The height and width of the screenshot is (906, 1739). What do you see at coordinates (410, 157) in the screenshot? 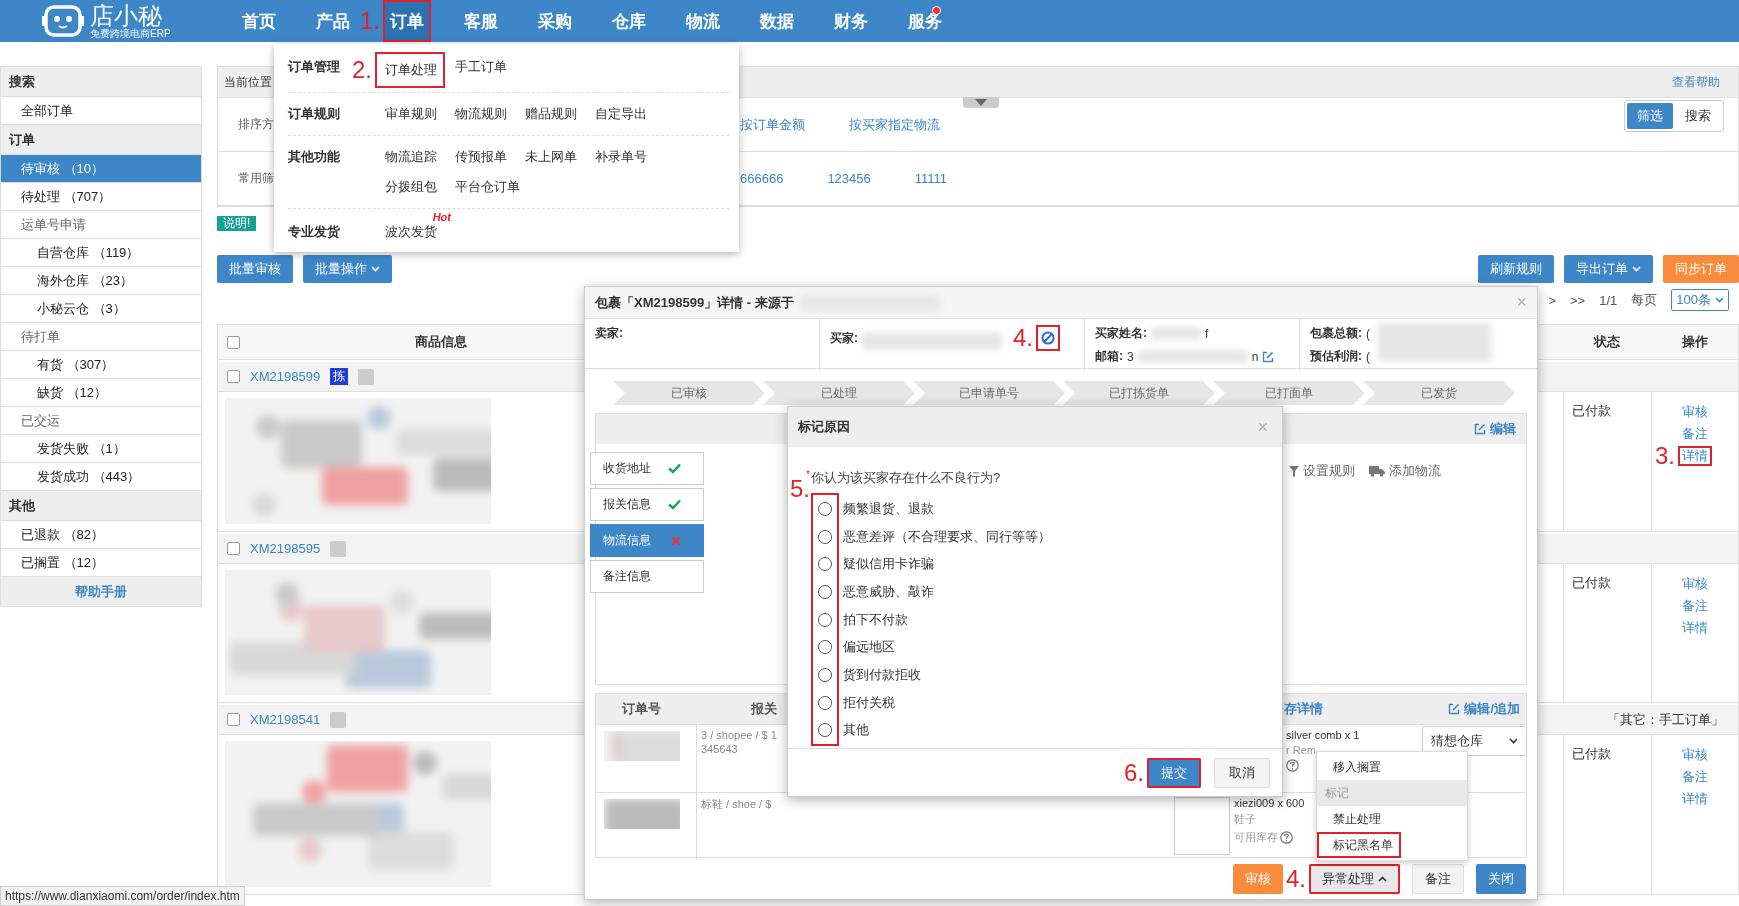
I see `menu-link: 物流追踪` at bounding box center [410, 157].